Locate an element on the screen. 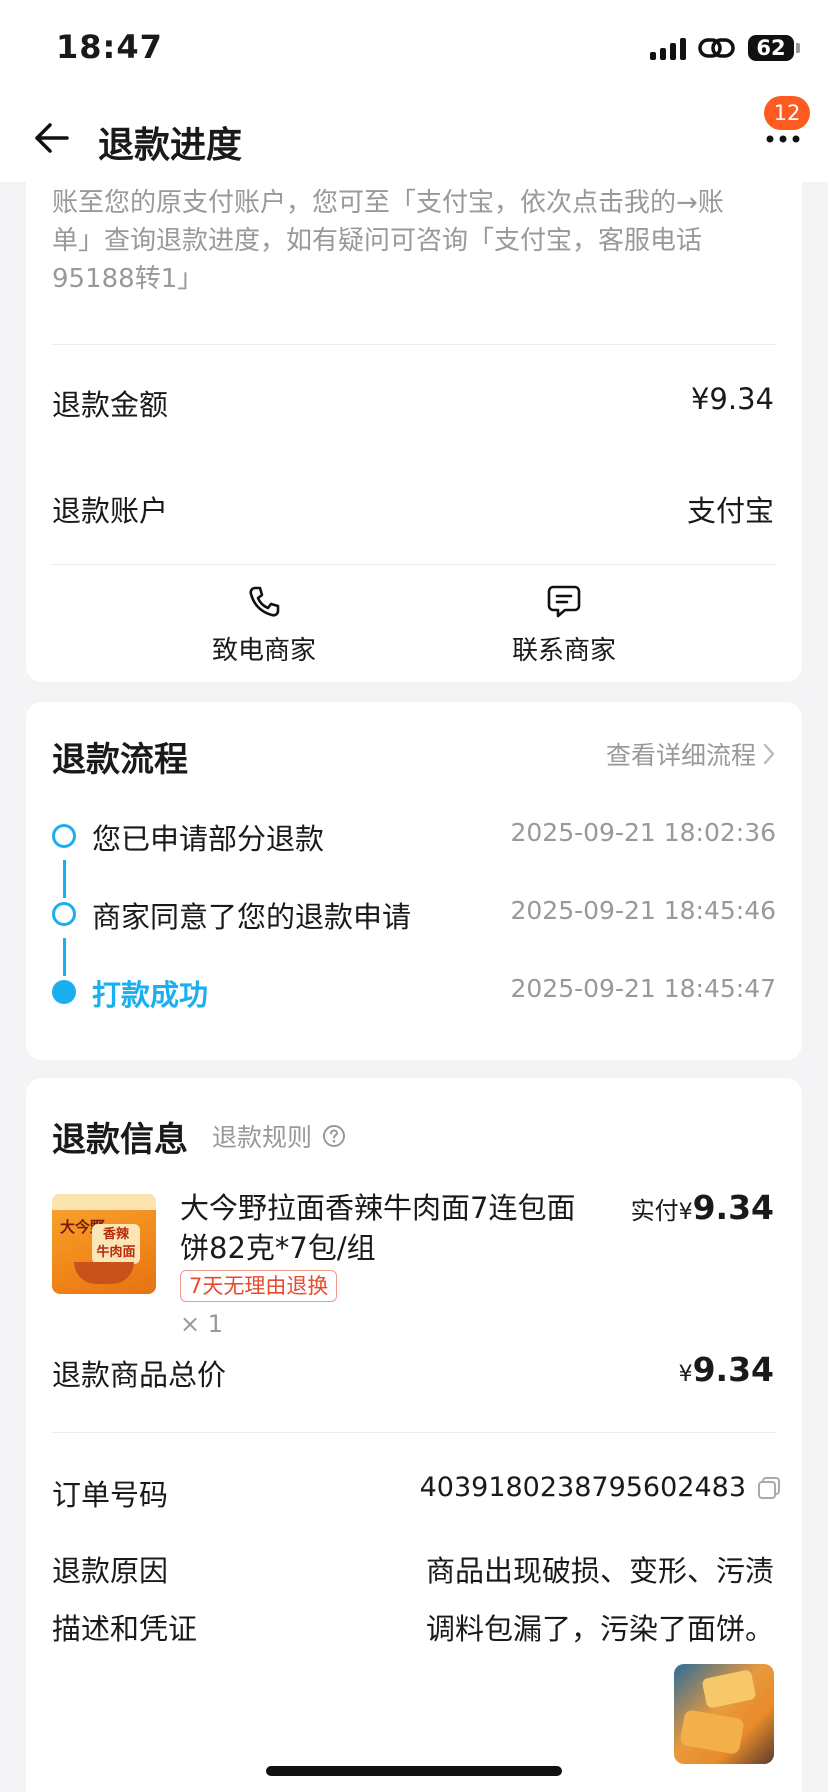 This screenshot has height=1792, width=828. refund-amount-value: ¥9.34 is located at coordinates (732, 399).